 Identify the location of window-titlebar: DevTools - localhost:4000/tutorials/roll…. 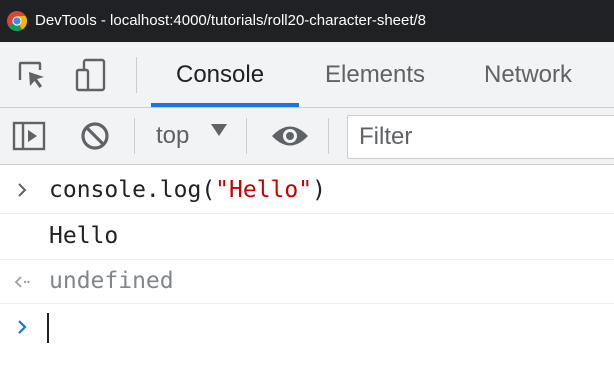
(307, 21).